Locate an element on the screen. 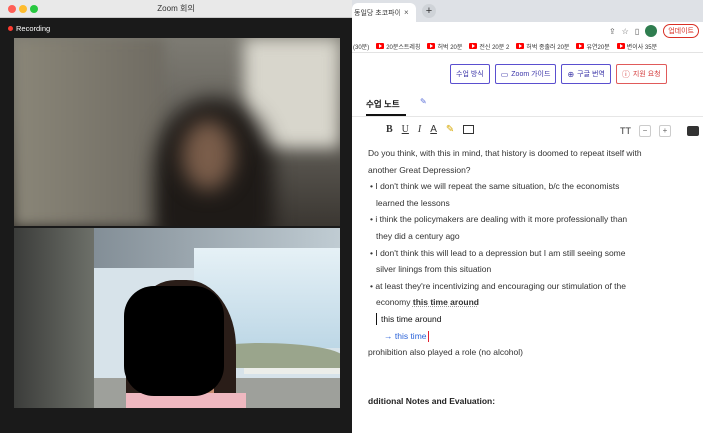 The width and height of the screenshot is (703, 433). zoom-window-title: Zoom 회의 is located at coordinates (176, 8).